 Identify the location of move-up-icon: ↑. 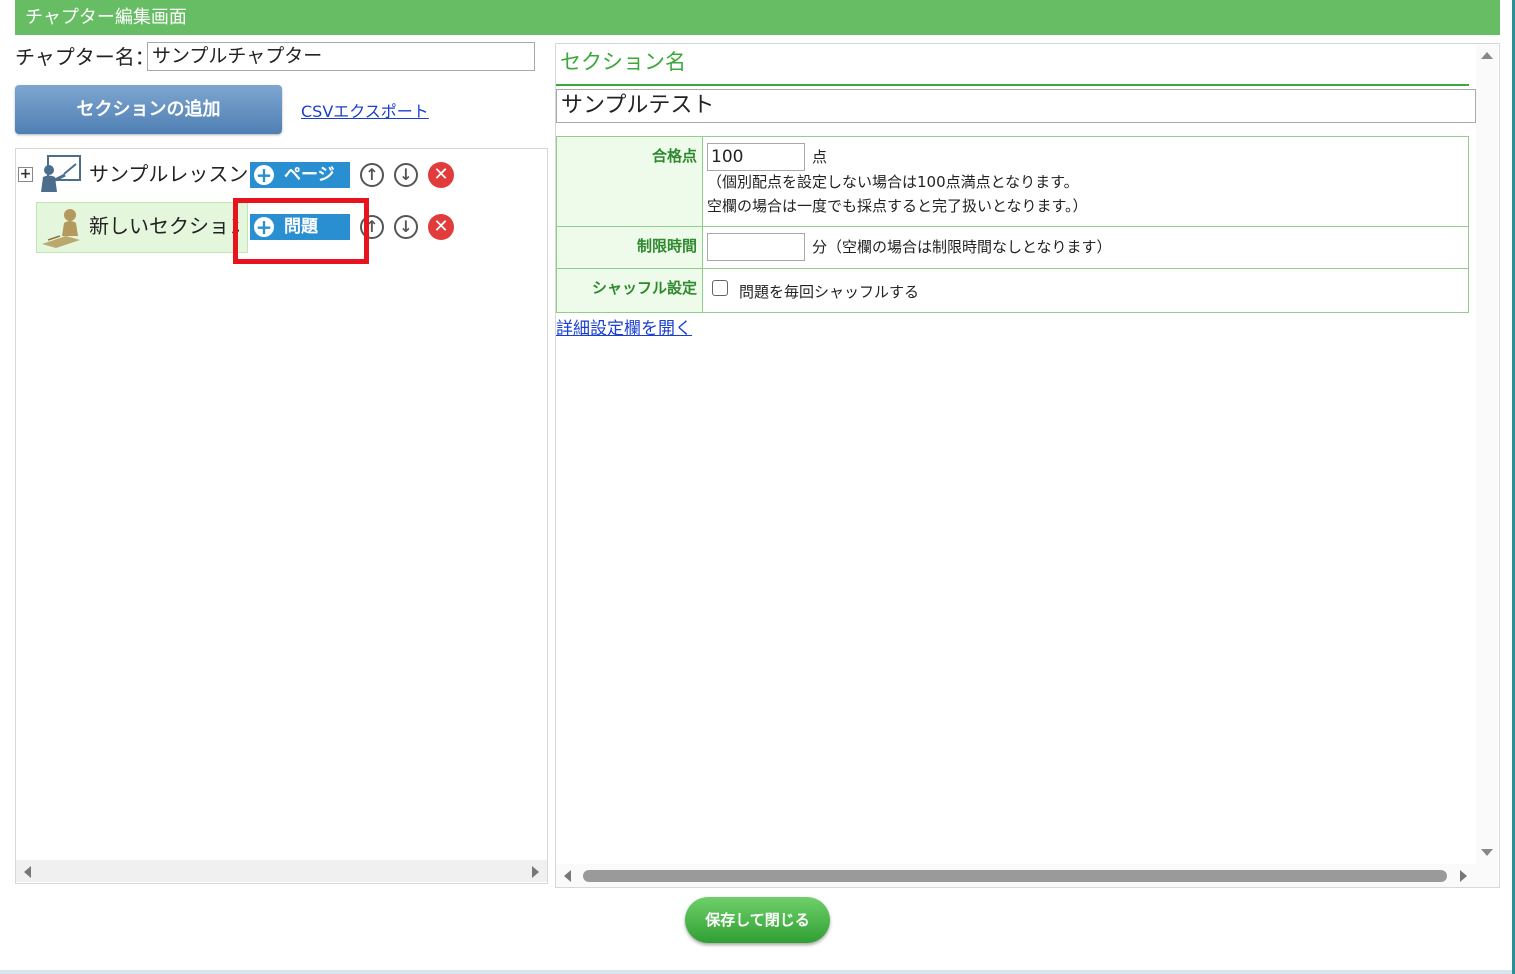
(372, 175).